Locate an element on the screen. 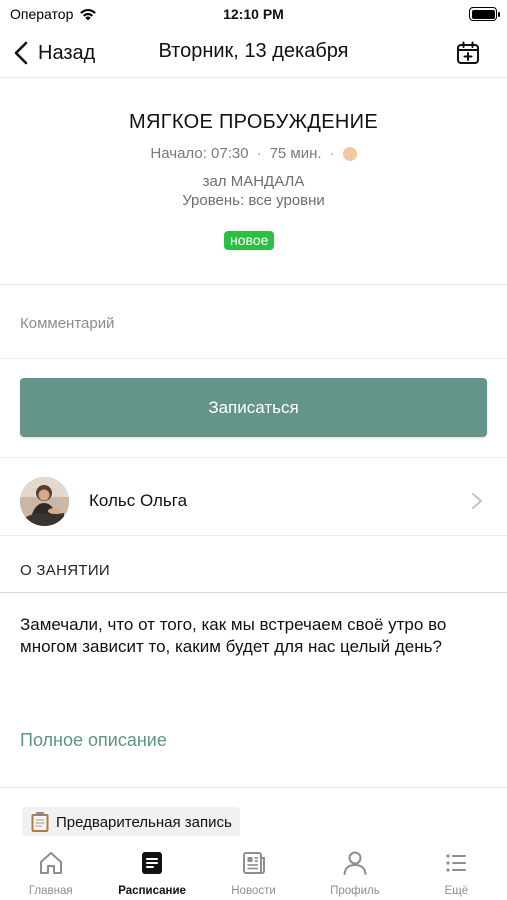 This screenshot has width=507, height=900. schedule-icon is located at coordinates (152, 863).